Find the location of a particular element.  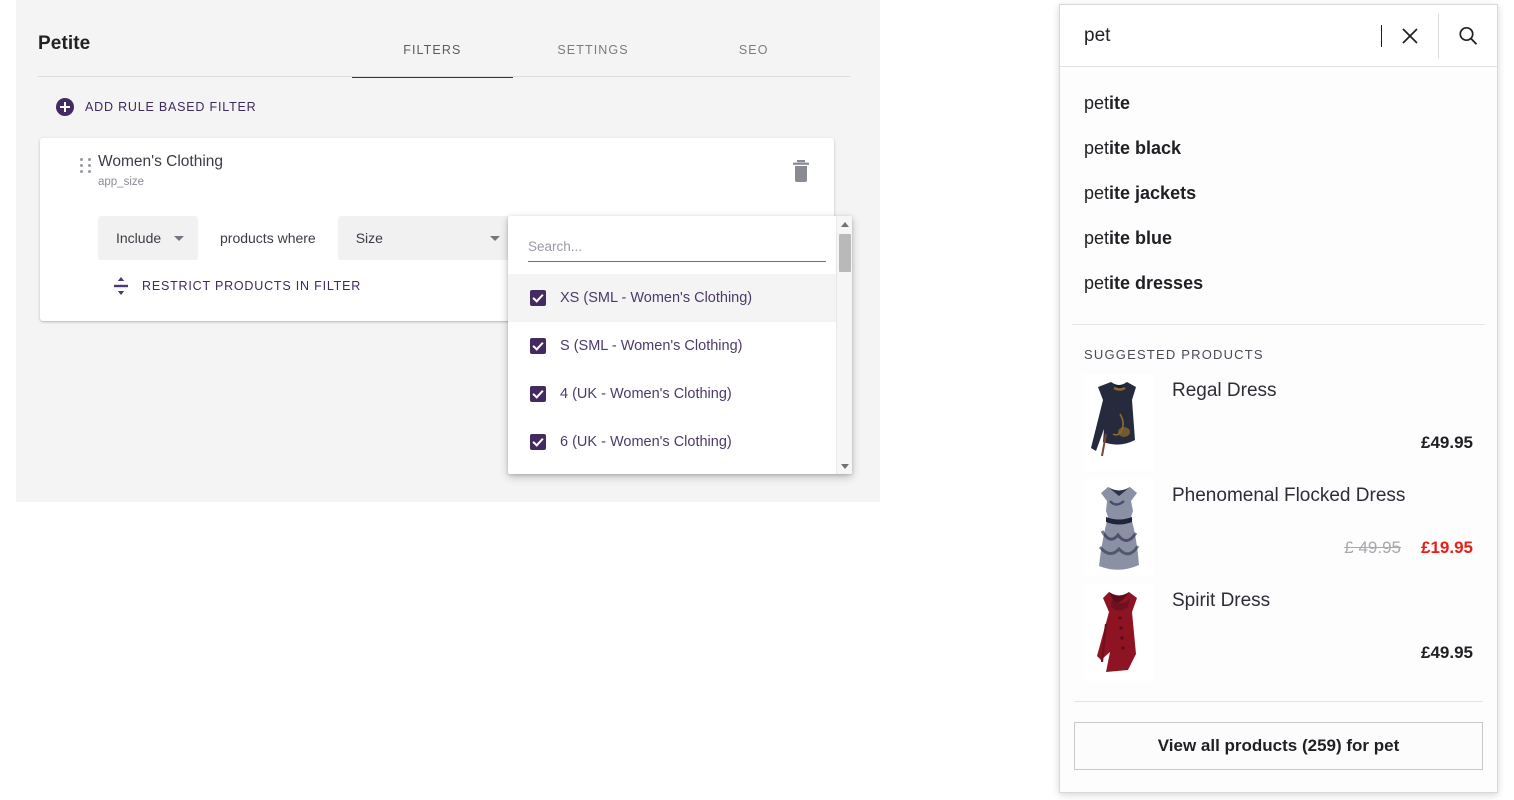

restrict-icon is located at coordinates (121, 286).